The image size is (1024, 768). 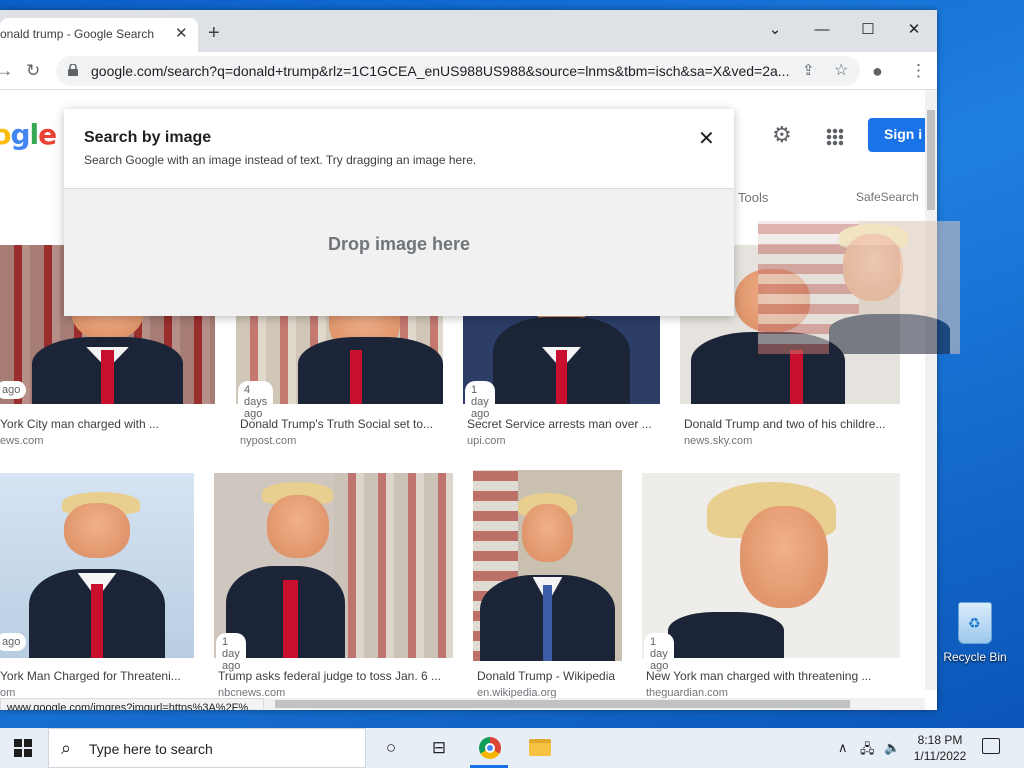 I want to click on result-source: ews.com, so click(x=21, y=441).